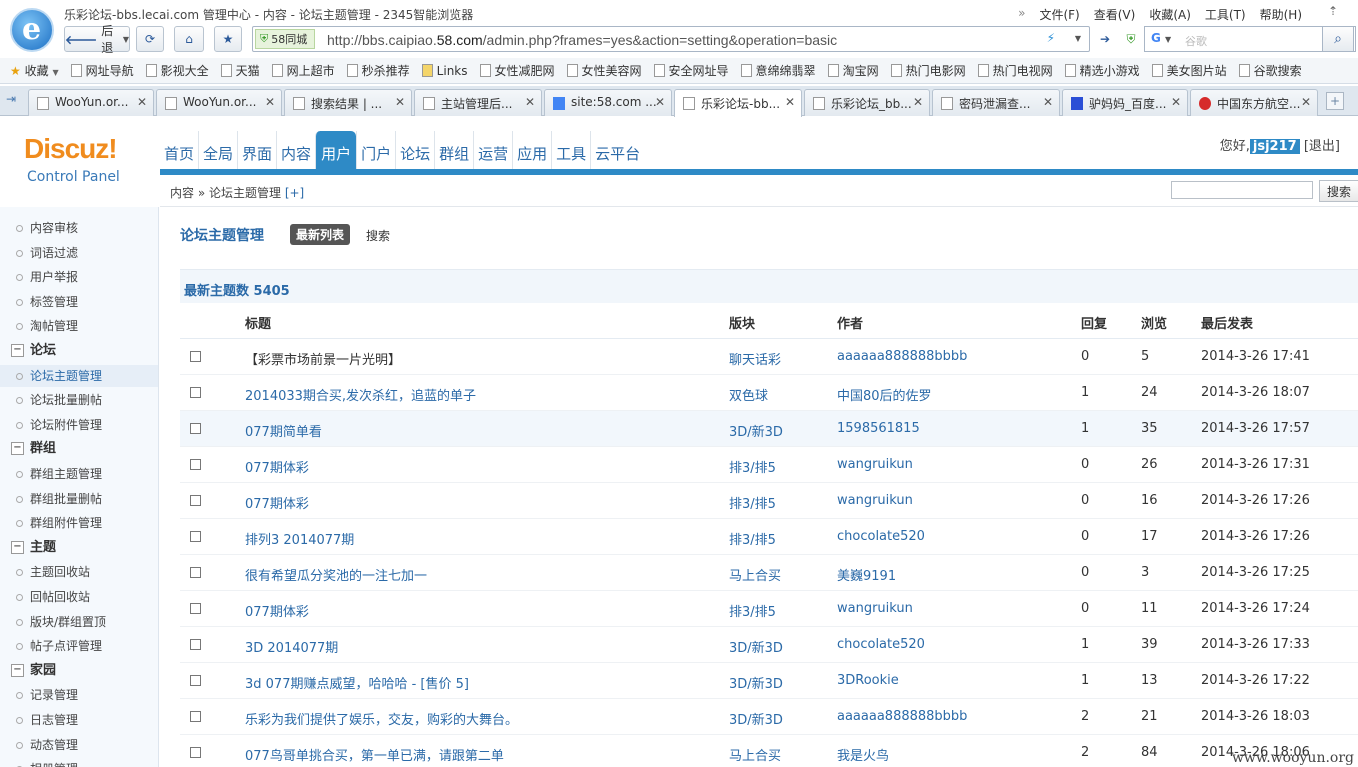  I want to click on topic-title-link: 3d 077期赚点威望，哈哈哈 - [售价 5], so click(357, 682).